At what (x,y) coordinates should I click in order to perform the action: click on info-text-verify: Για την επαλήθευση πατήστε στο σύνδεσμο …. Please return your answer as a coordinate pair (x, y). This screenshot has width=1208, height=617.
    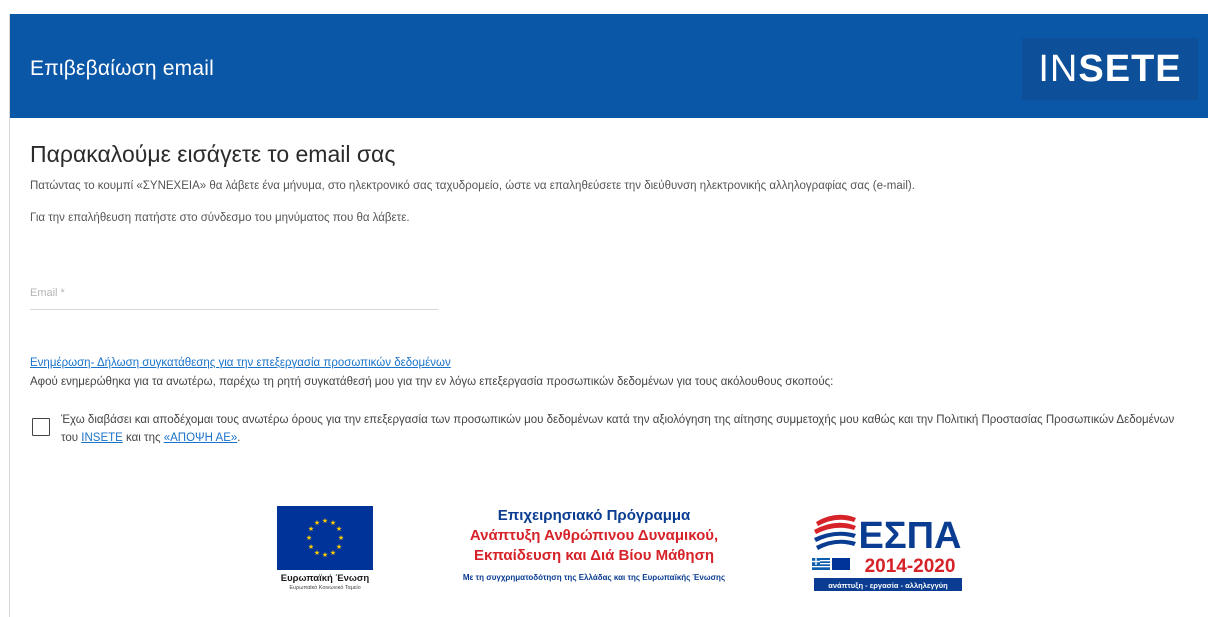
    Looking at the image, I should click on (220, 218).